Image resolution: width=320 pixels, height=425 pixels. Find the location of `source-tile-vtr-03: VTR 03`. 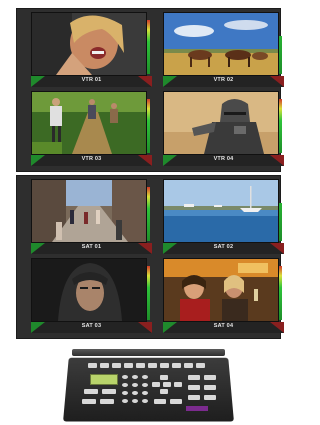

source-tile-vtr-03: VTR 03 is located at coordinates (91, 130).